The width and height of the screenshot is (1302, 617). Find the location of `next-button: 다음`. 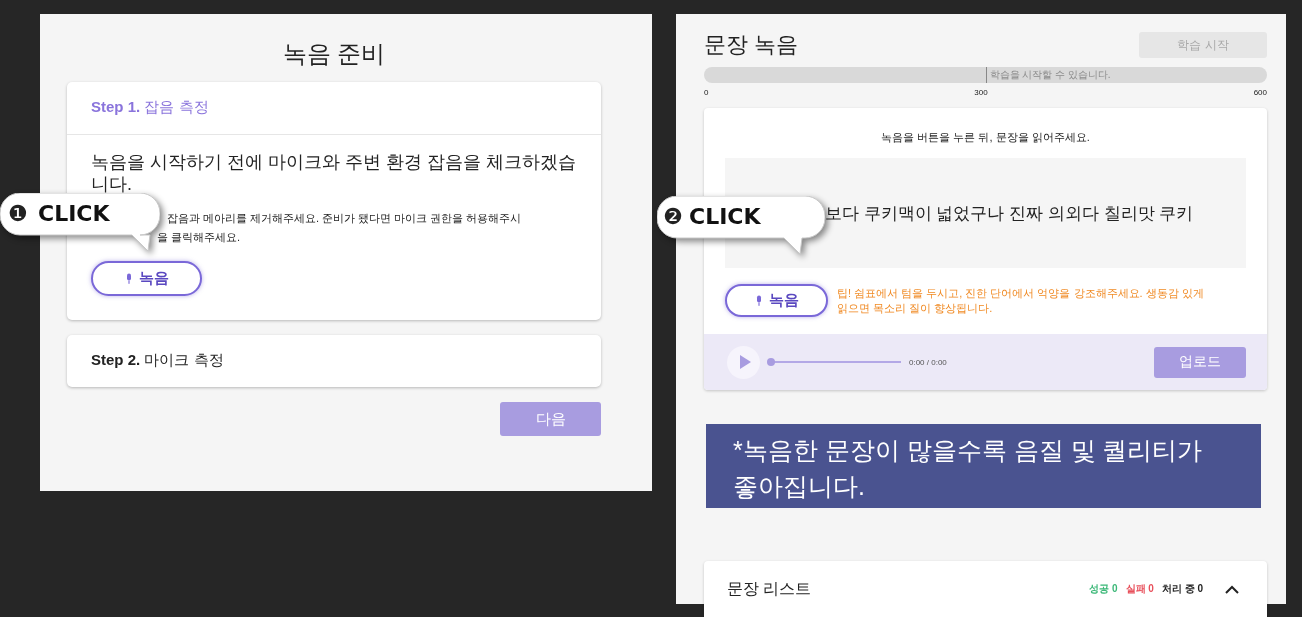

next-button: 다음 is located at coordinates (550, 419).